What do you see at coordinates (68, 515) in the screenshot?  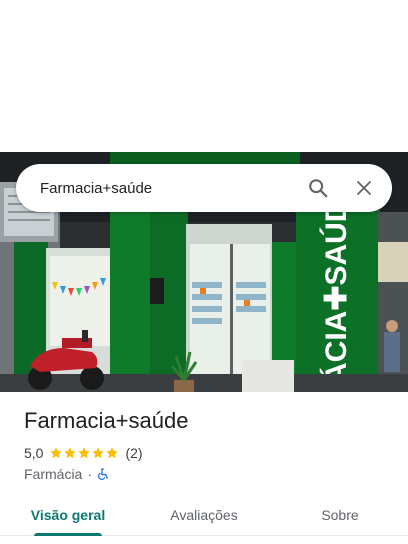 I see `tab-overview: Visão geral` at bounding box center [68, 515].